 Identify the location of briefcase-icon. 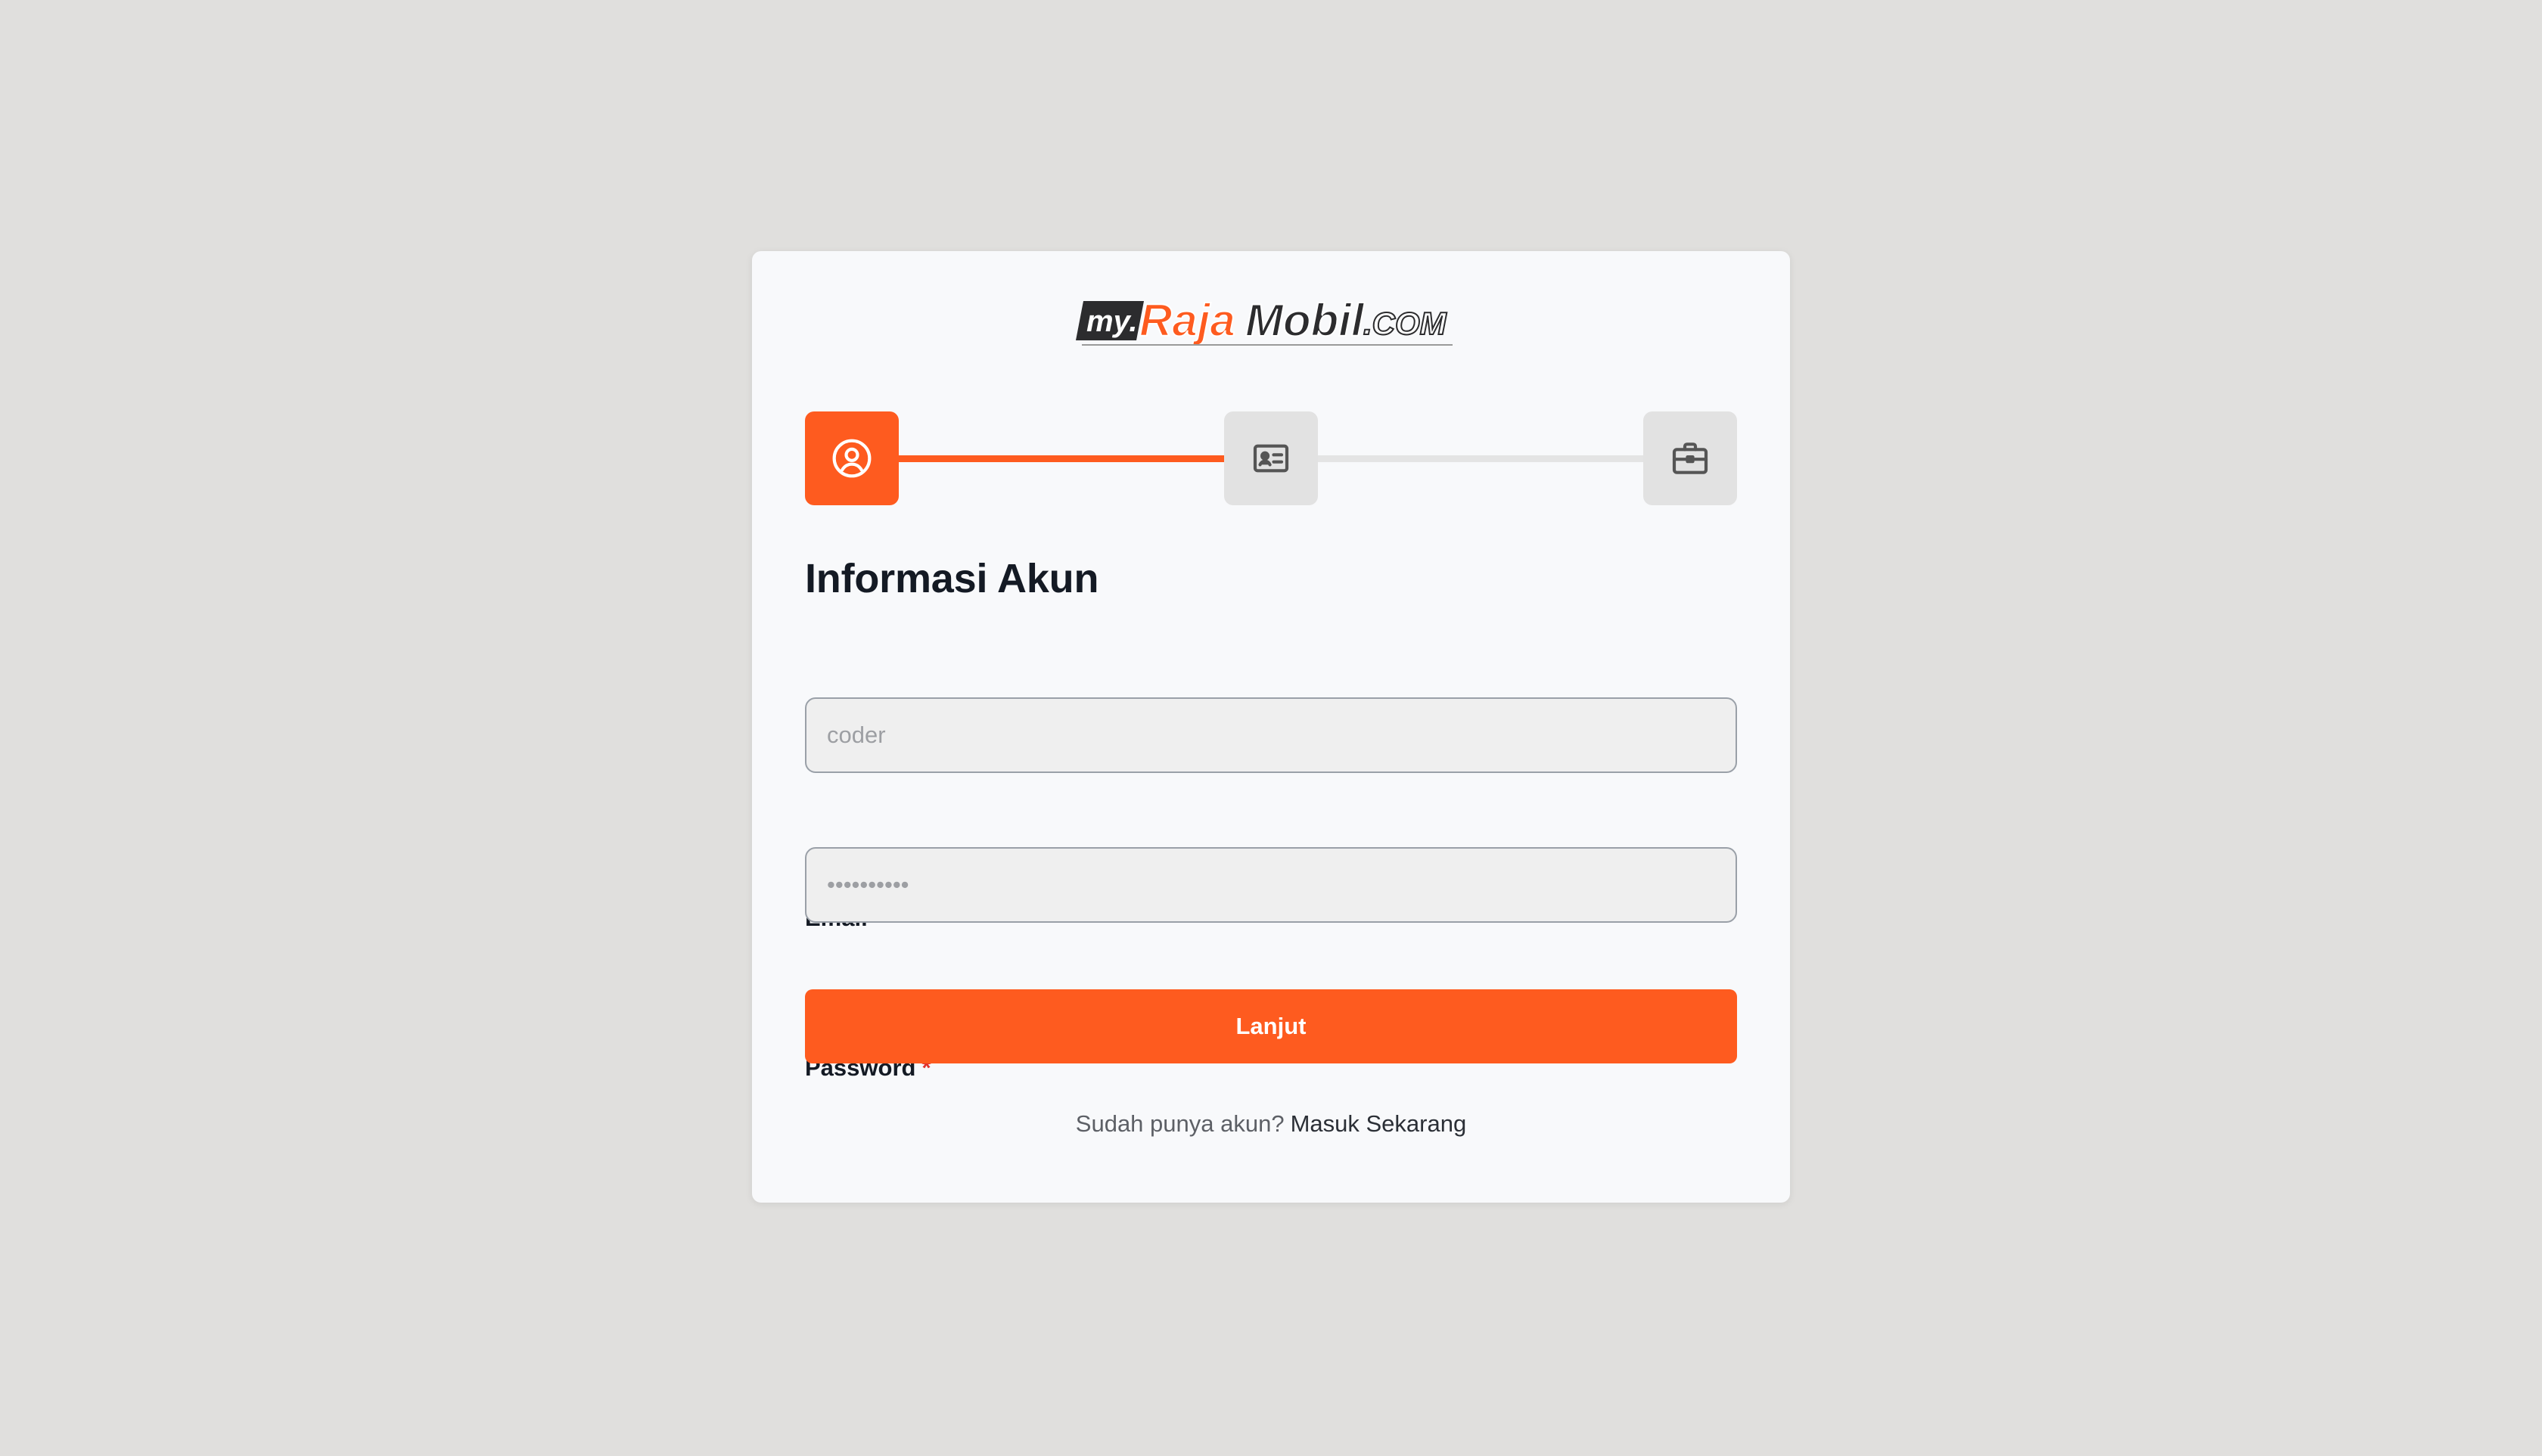
(1690, 458).